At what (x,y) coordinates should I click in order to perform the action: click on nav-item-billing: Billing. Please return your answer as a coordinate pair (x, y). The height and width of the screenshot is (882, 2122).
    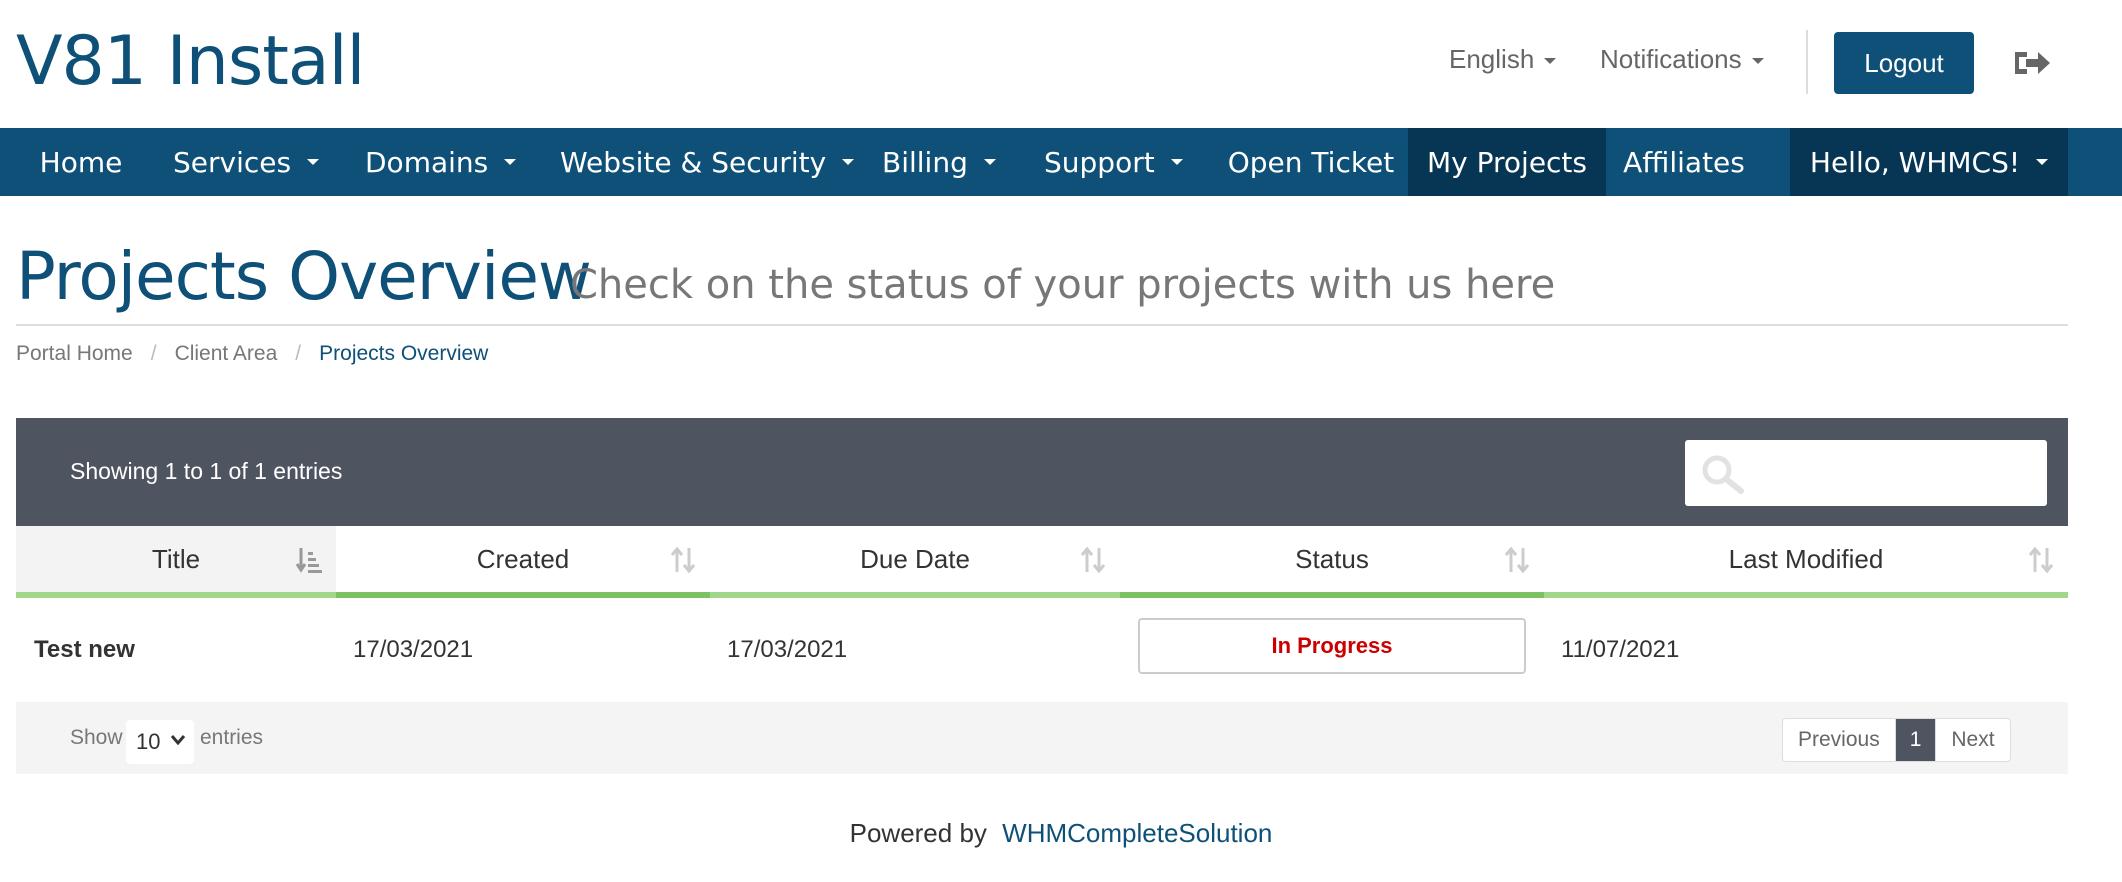
    Looking at the image, I should click on (939, 162).